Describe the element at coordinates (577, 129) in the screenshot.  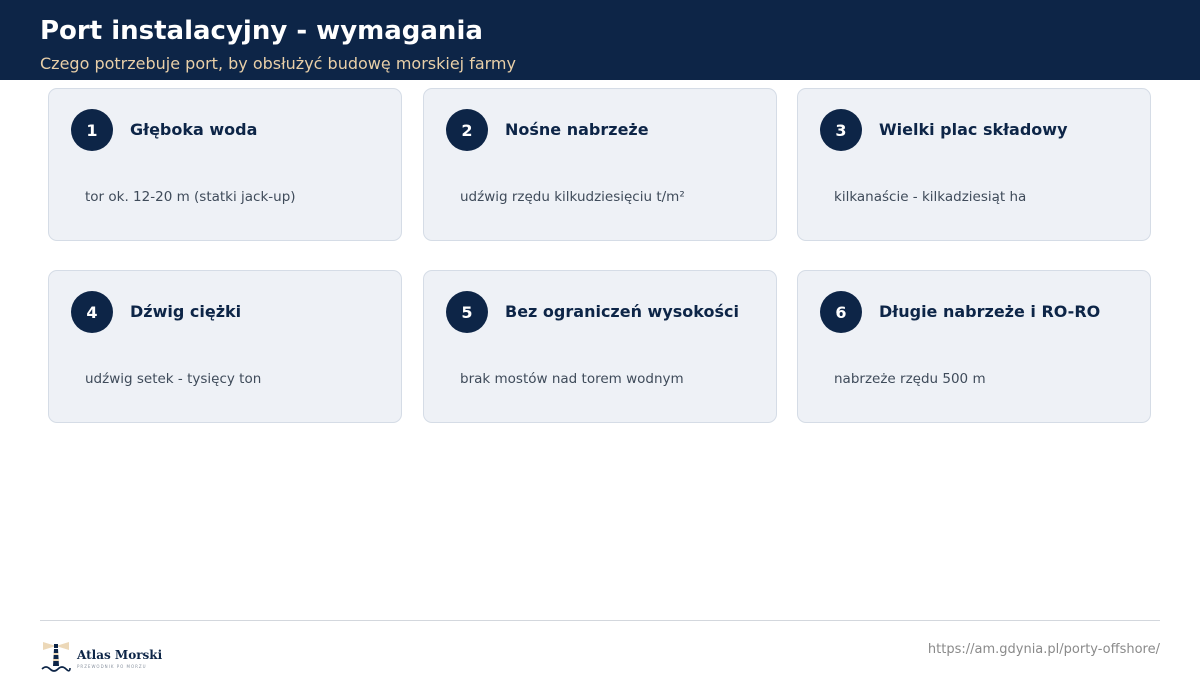
I see `card-title: Nośne nabrzeże` at that location.